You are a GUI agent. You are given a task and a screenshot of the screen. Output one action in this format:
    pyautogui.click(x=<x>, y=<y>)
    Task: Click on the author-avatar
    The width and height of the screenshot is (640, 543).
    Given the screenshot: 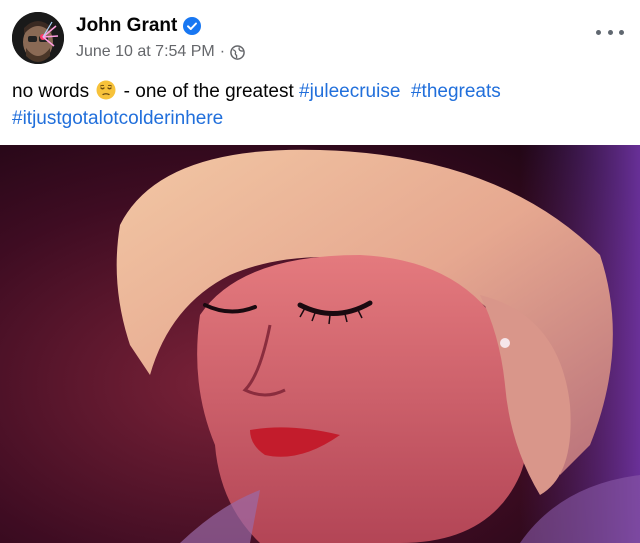 What is the action you would take?
    pyautogui.click(x=38, y=38)
    